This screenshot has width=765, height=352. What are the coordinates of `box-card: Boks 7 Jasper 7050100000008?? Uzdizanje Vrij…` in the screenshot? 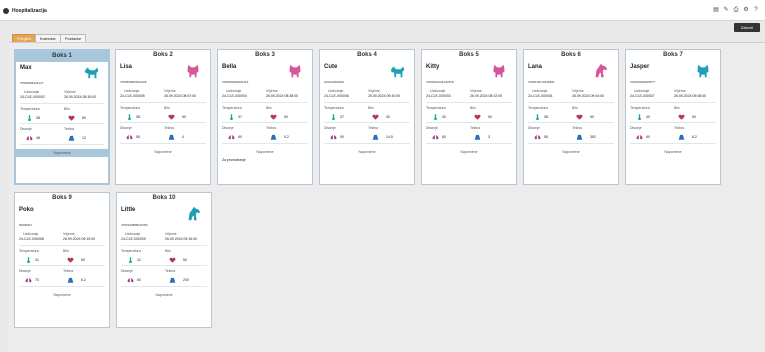 It's located at (673, 117).